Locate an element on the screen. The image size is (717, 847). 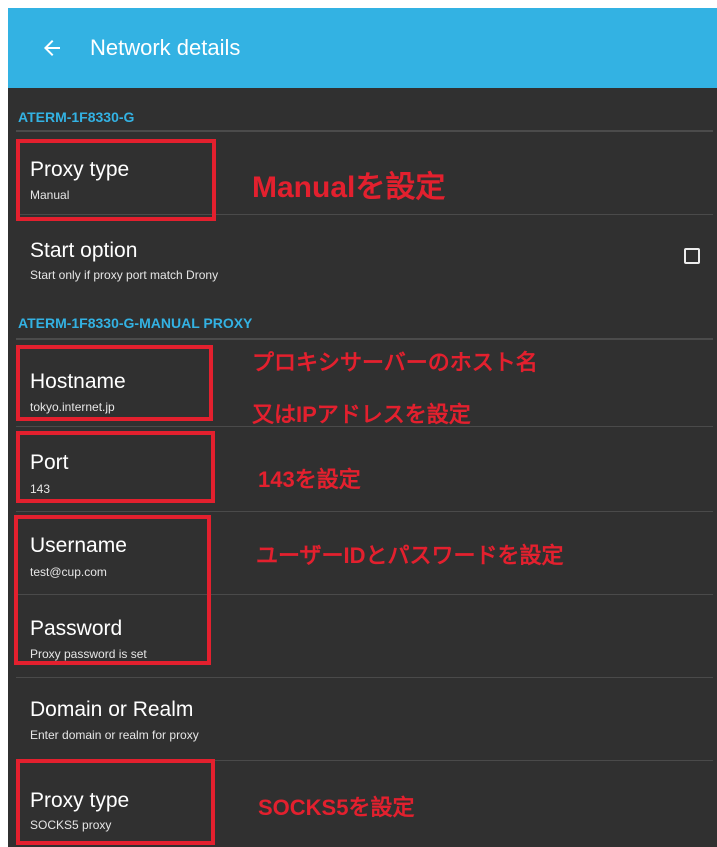
setting-summary: Enter domain or realm for proxy is located at coordinates (114, 735).